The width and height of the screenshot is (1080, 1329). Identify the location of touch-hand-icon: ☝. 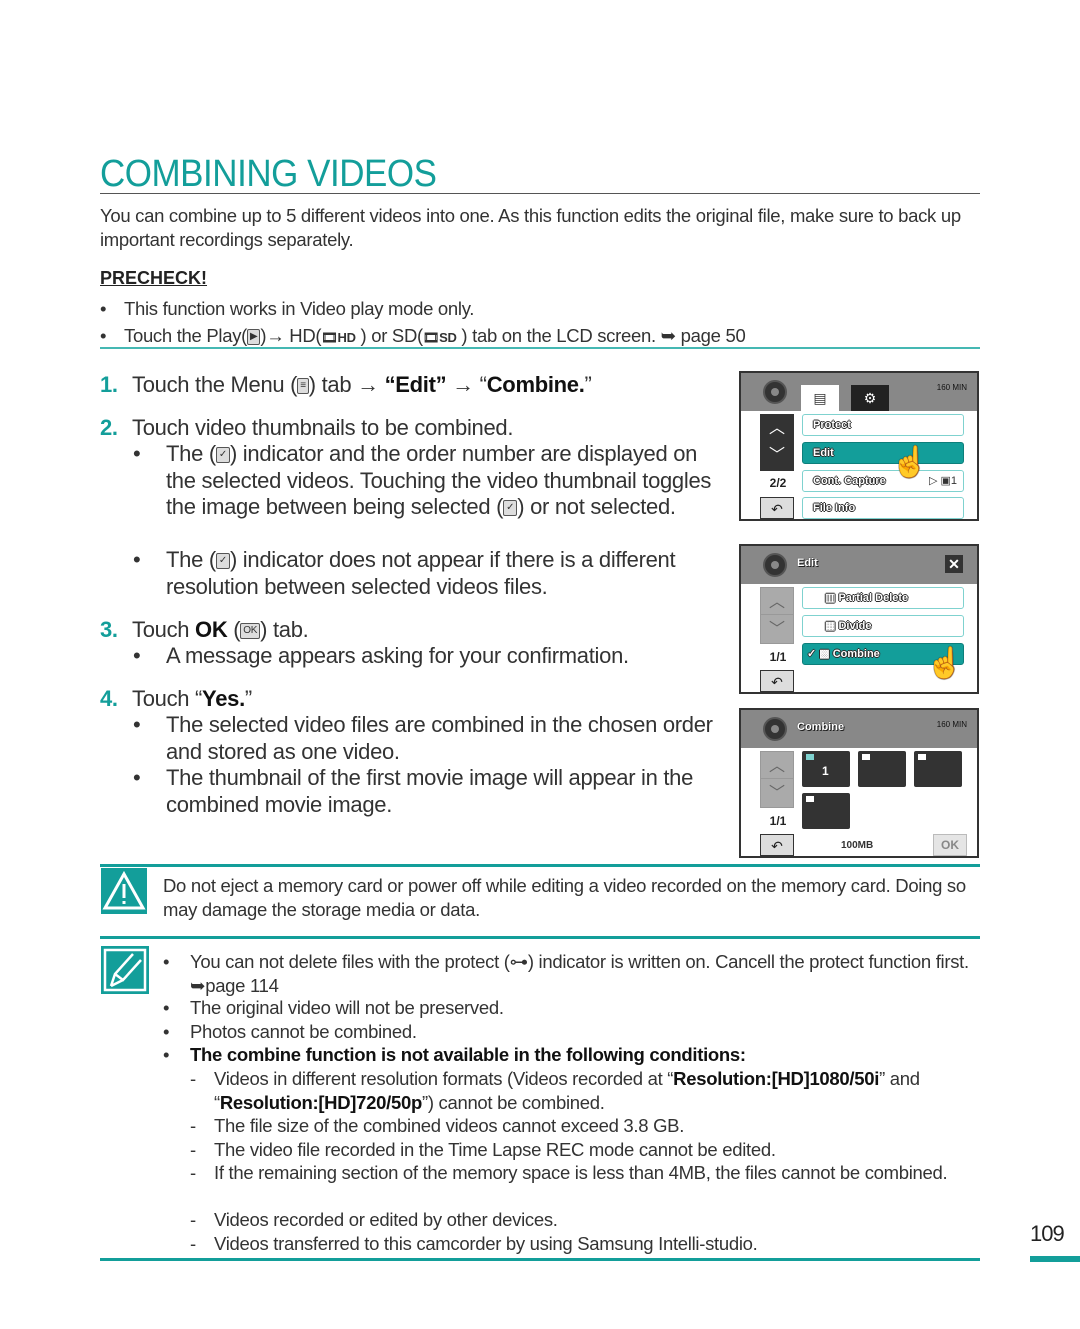
(945, 663).